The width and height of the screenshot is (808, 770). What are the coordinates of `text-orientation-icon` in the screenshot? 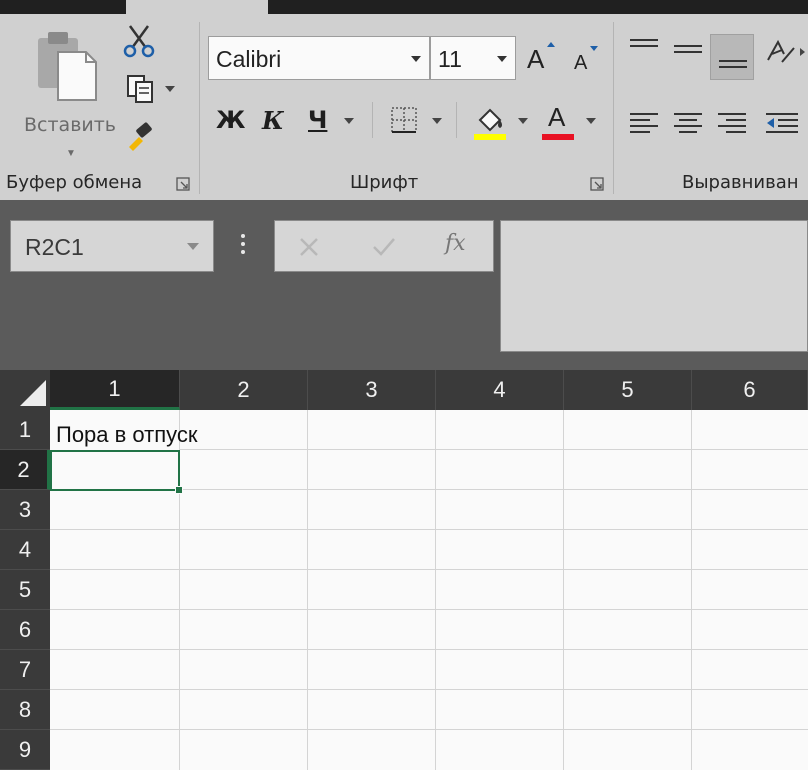 It's located at (786, 53).